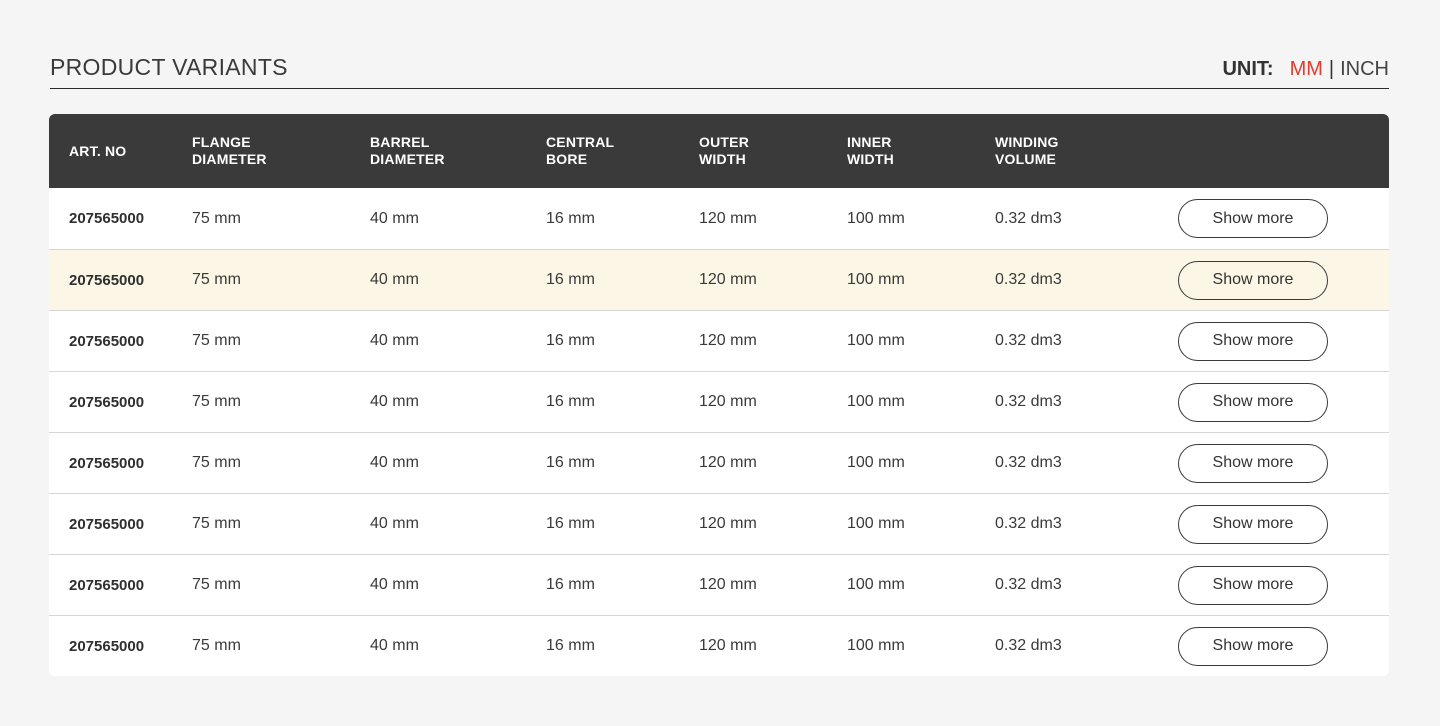 Image resolution: width=1440 pixels, height=726 pixels. What do you see at coordinates (407, 150) in the screenshot?
I see `column-header-barrel-diameter: BARREL DIAMETER` at bounding box center [407, 150].